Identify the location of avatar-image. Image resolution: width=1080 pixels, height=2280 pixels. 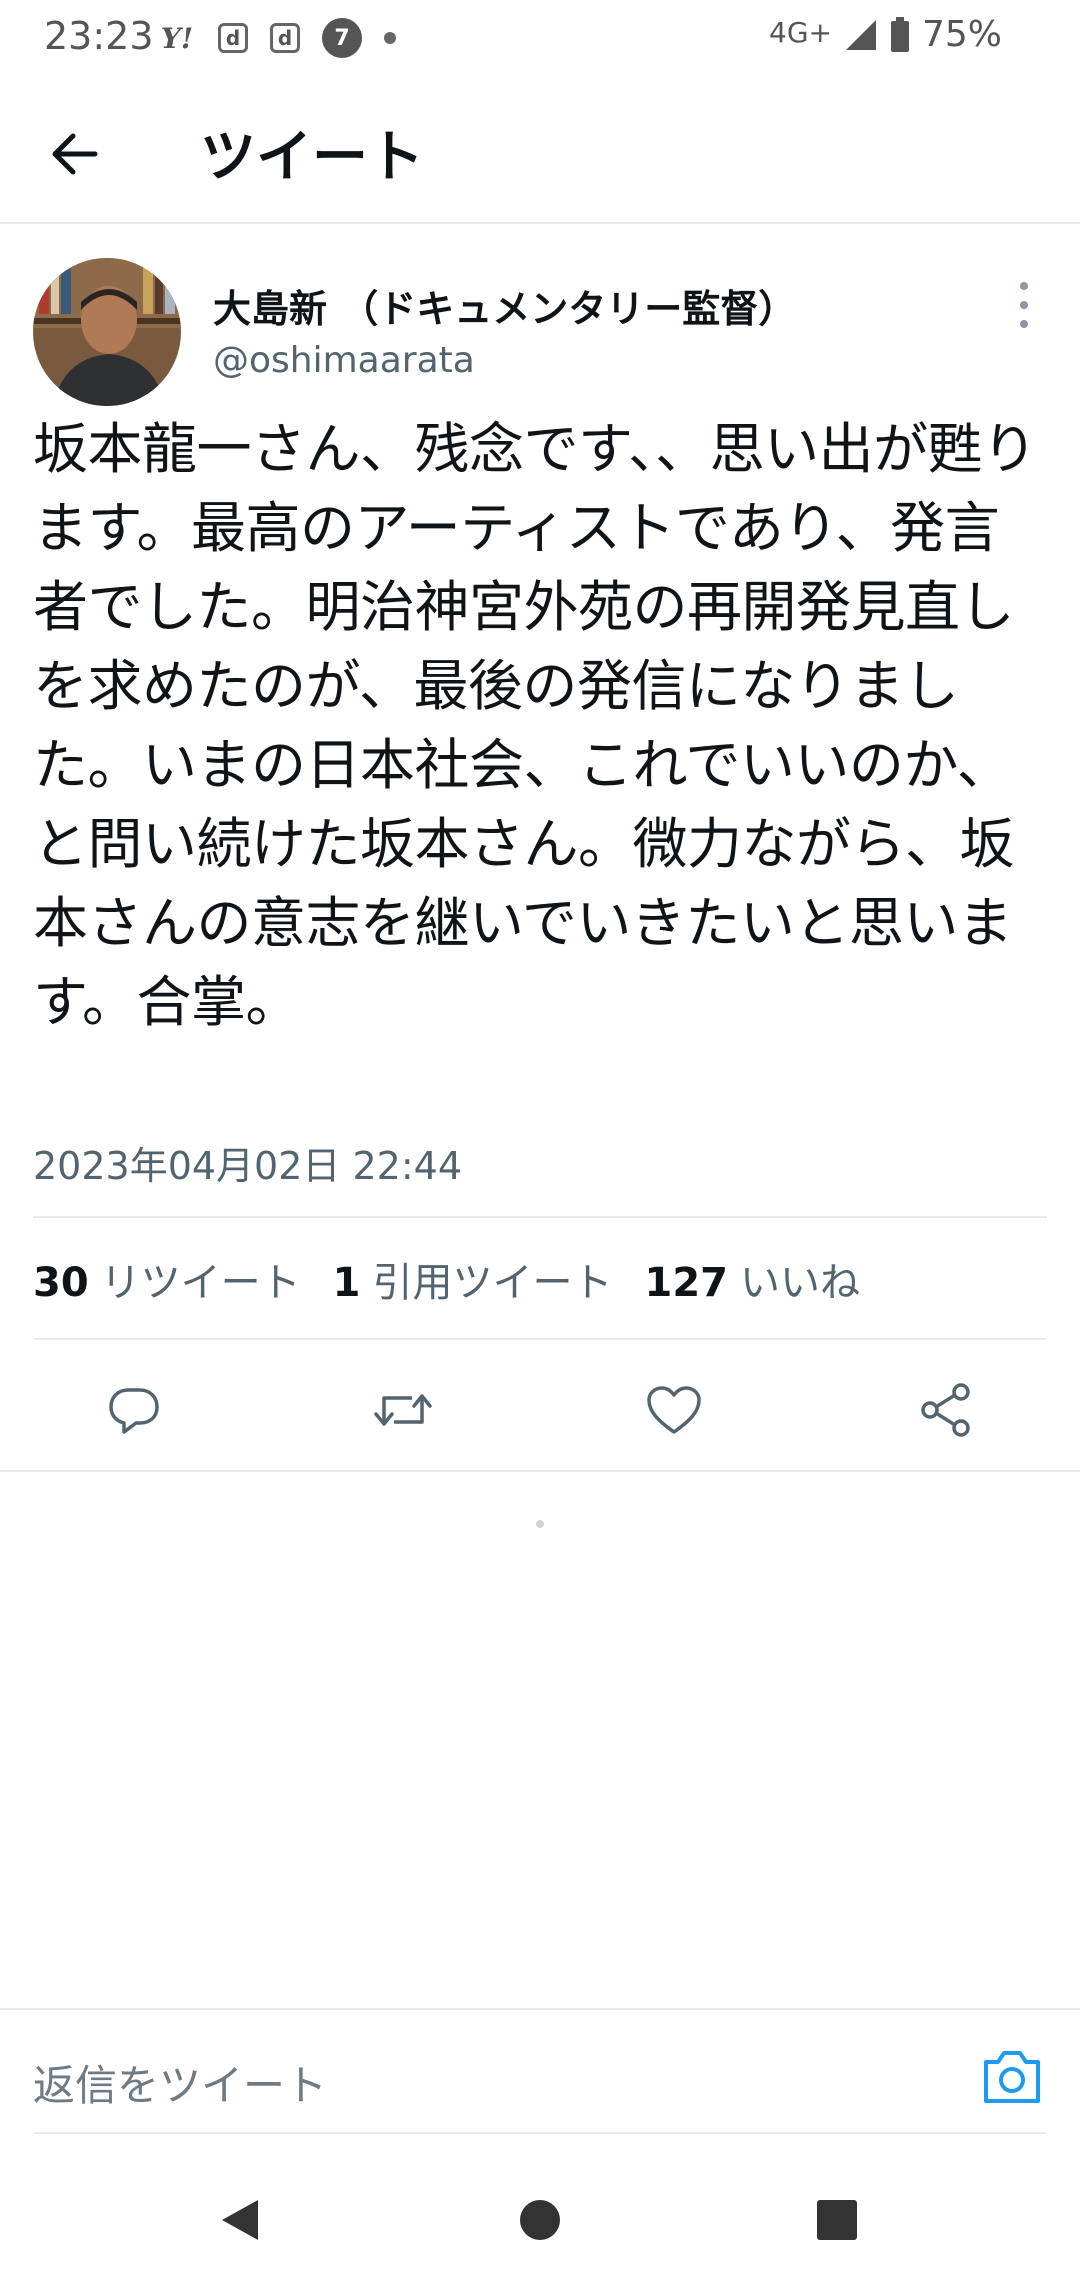
(107, 332).